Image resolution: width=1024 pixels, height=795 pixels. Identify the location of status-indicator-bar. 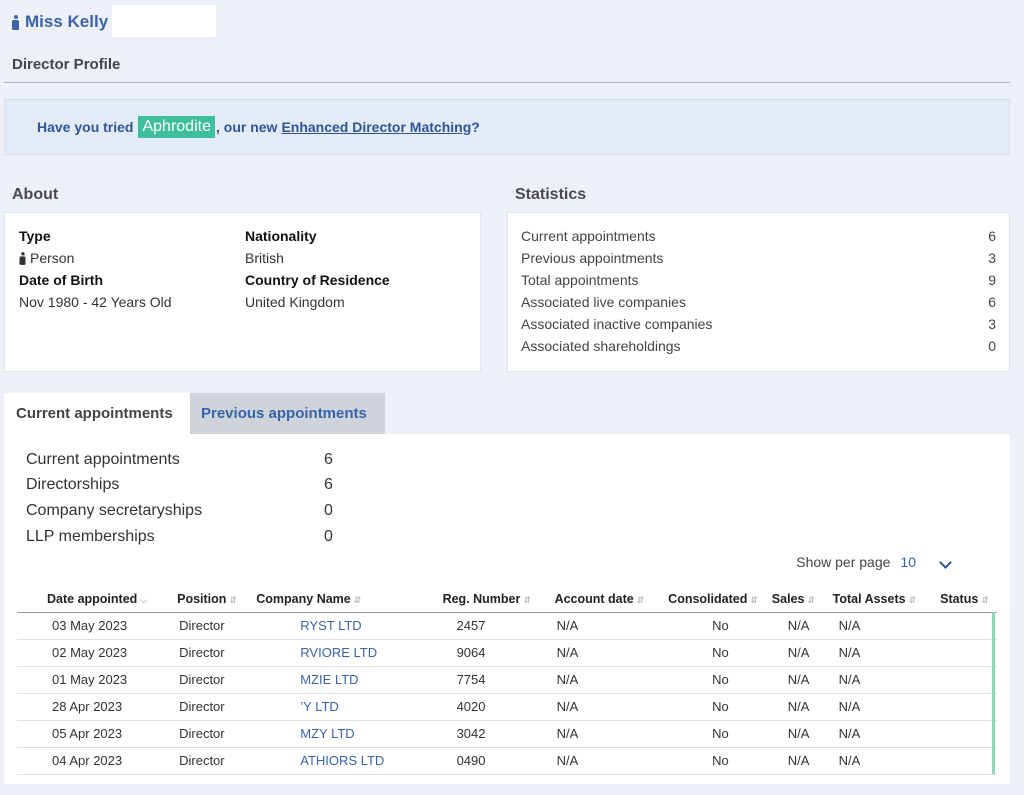
(993, 693).